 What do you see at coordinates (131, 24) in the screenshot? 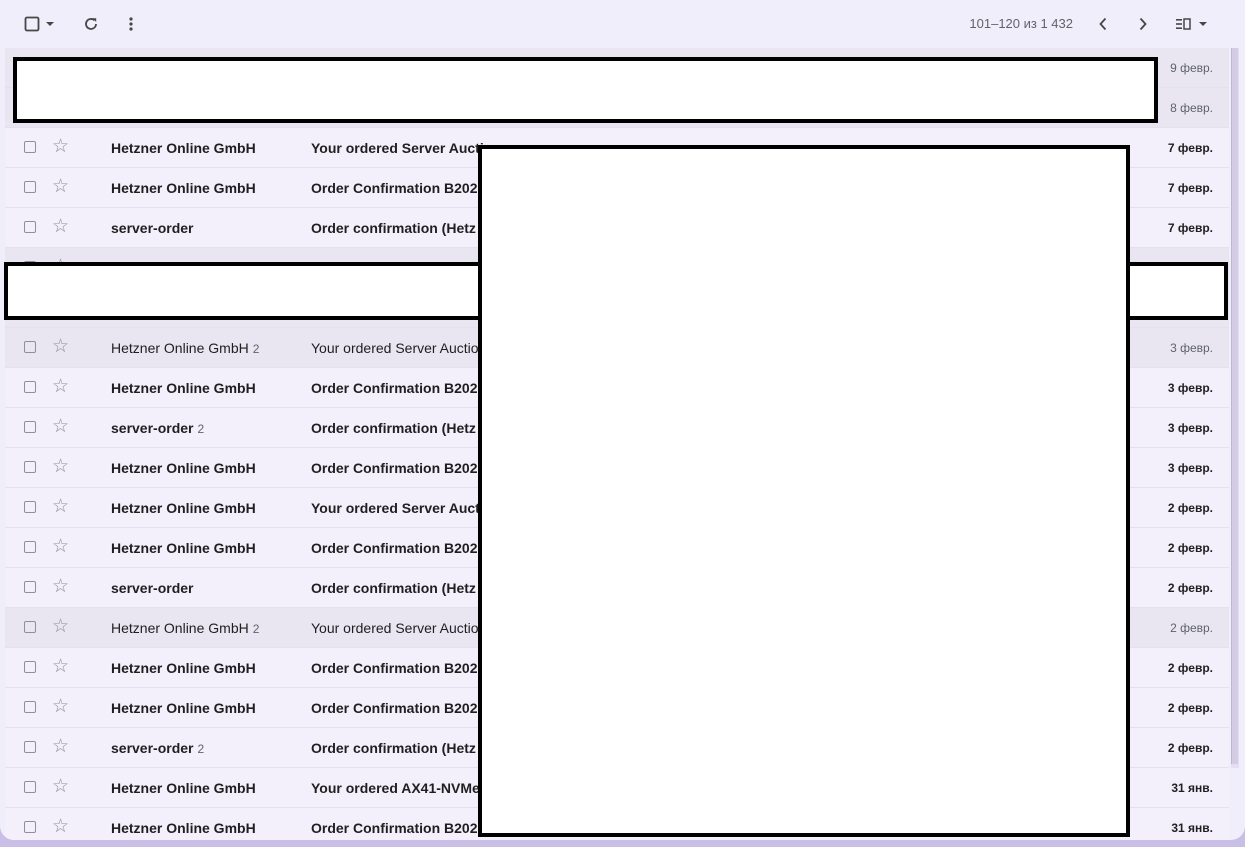
I see `more-options-button` at bounding box center [131, 24].